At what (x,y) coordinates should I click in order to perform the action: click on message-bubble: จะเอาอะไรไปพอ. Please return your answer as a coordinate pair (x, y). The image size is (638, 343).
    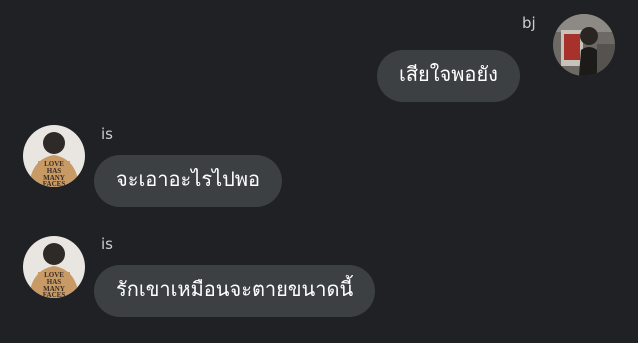
    Looking at the image, I should click on (188, 181).